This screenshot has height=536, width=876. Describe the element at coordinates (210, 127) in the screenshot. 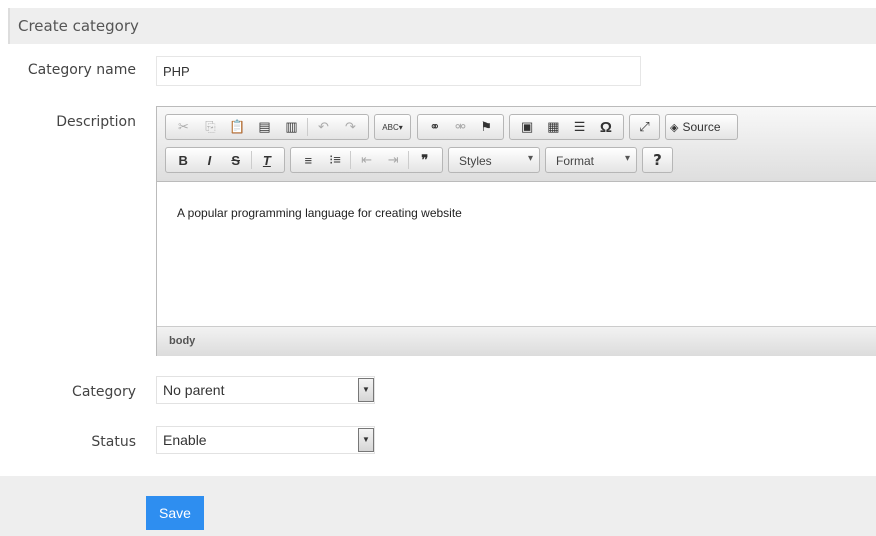

I see `copy-icon: ⎘` at that location.